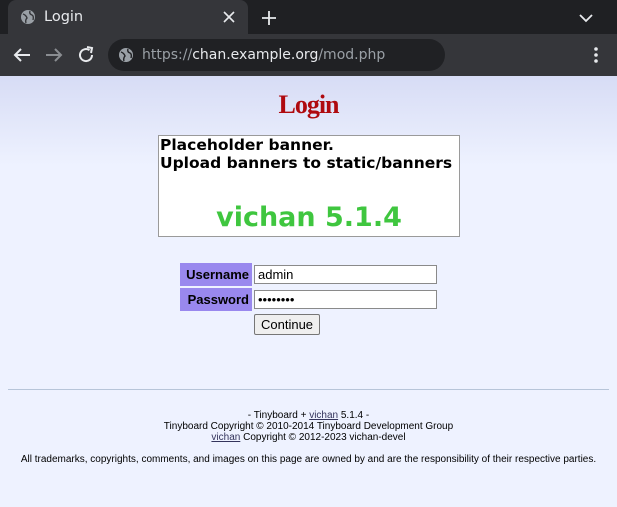 This screenshot has height=507, width=617. I want to click on username-label: Username, so click(216, 274).